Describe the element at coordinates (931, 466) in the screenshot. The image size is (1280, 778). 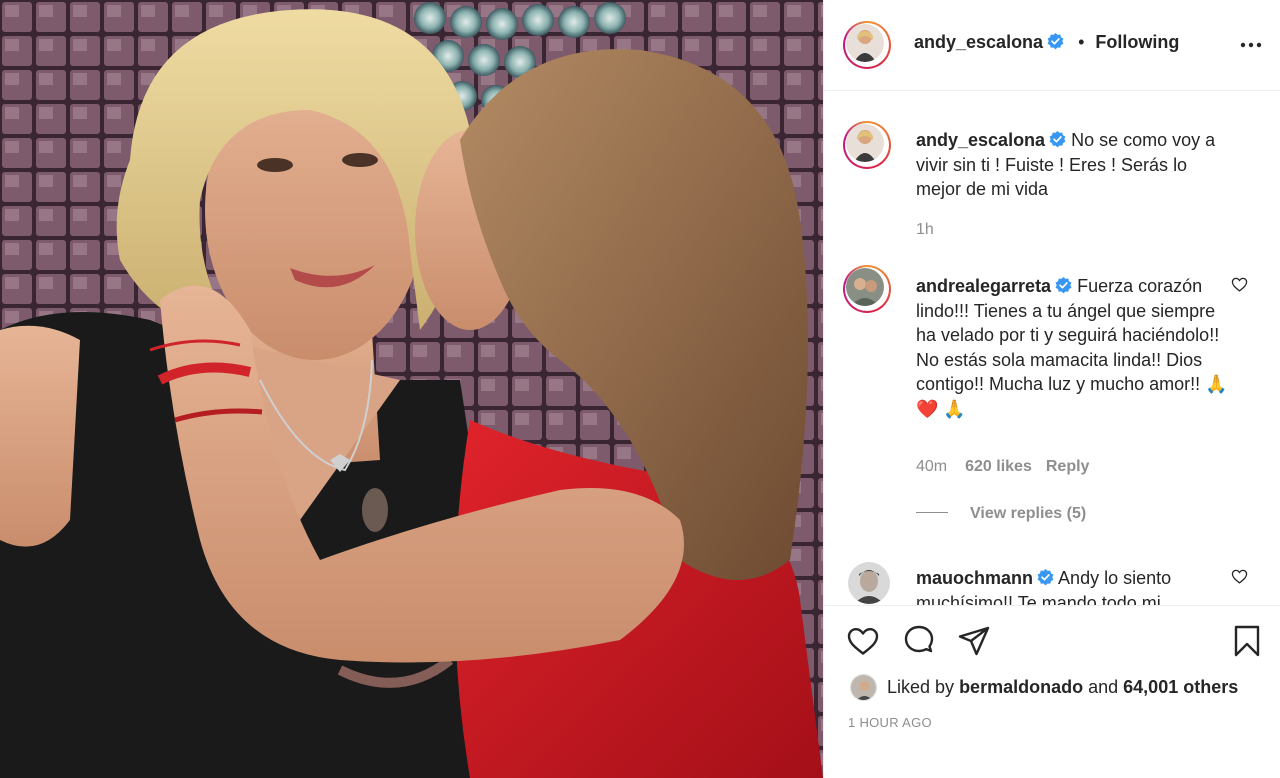
I see `comment-time: 40m` at that location.